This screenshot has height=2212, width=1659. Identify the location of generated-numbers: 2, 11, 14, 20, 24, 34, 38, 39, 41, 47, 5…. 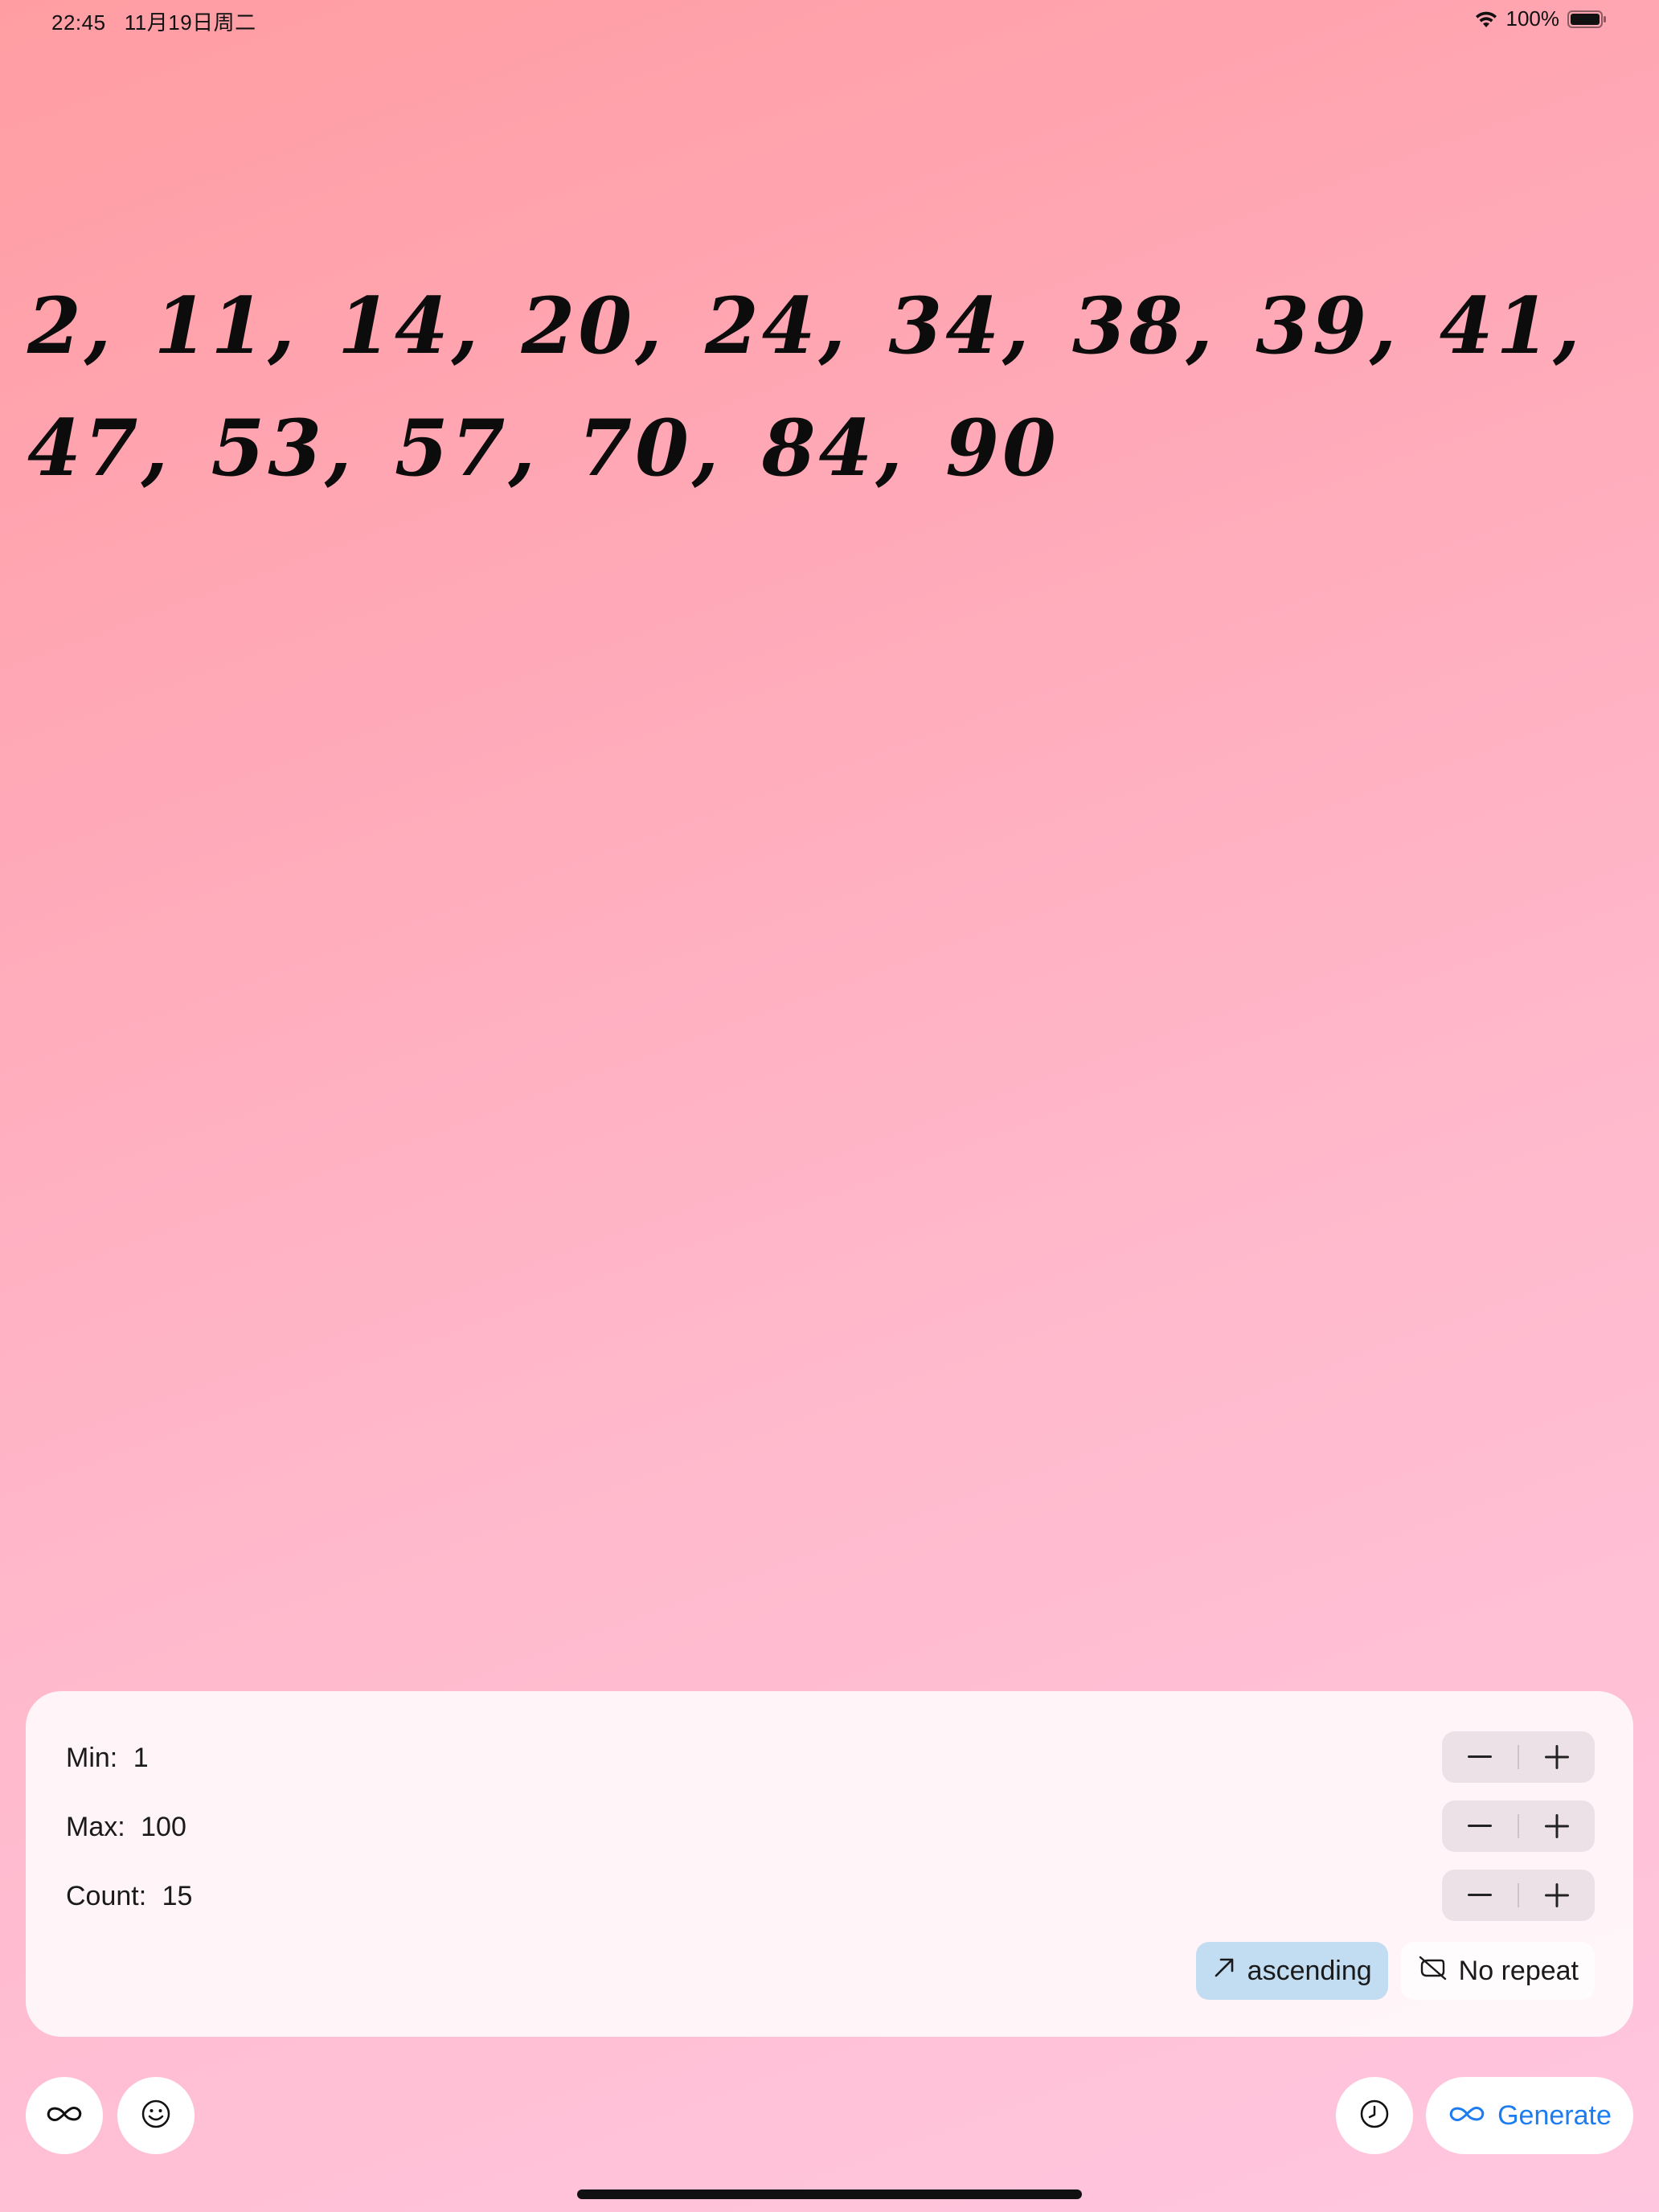
(805, 387).